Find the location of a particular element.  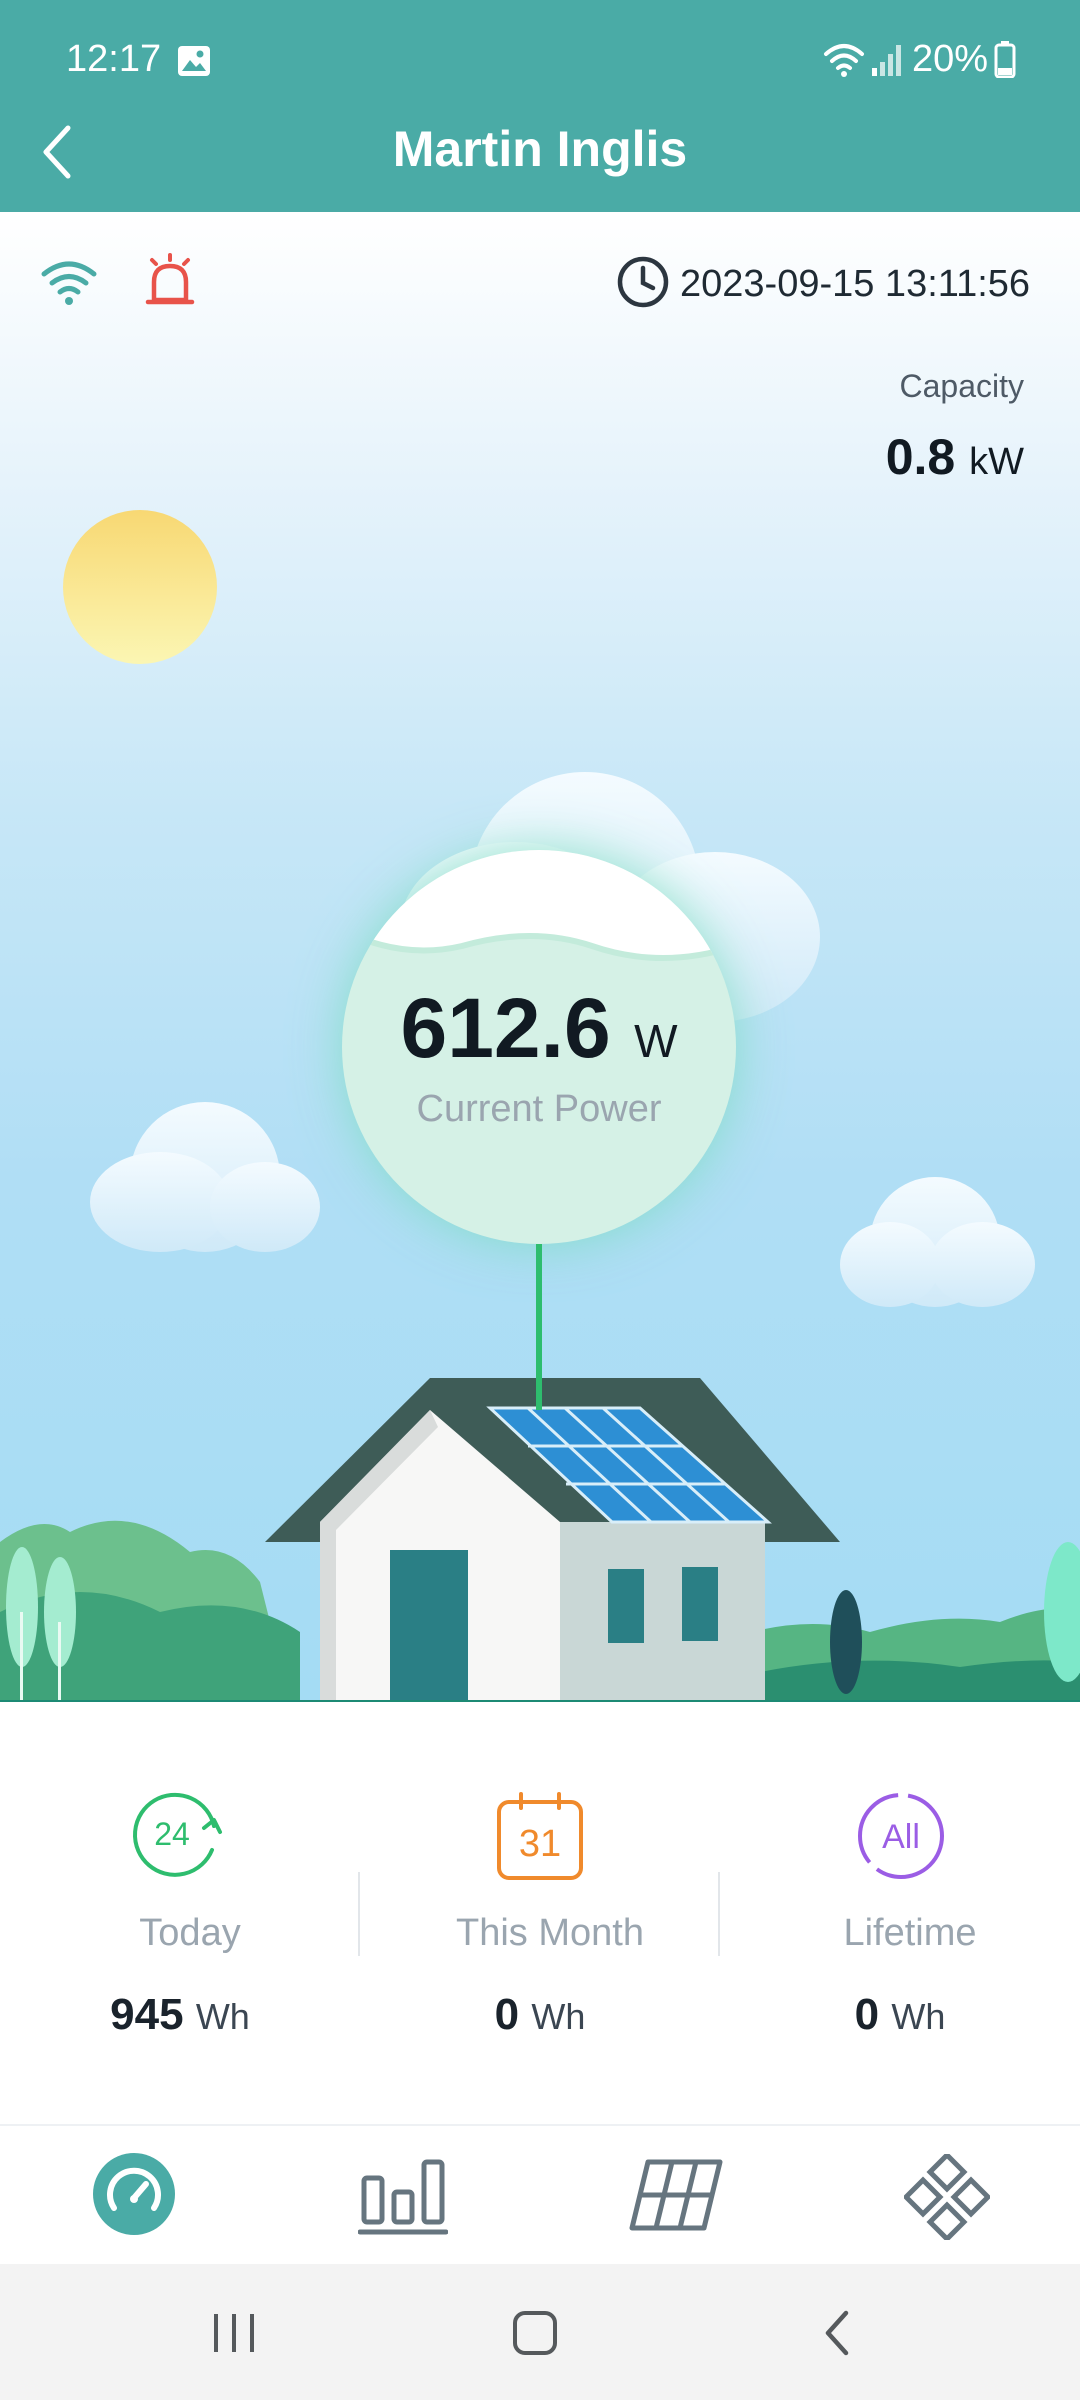

current-power-unit: W is located at coordinates (656, 1041).